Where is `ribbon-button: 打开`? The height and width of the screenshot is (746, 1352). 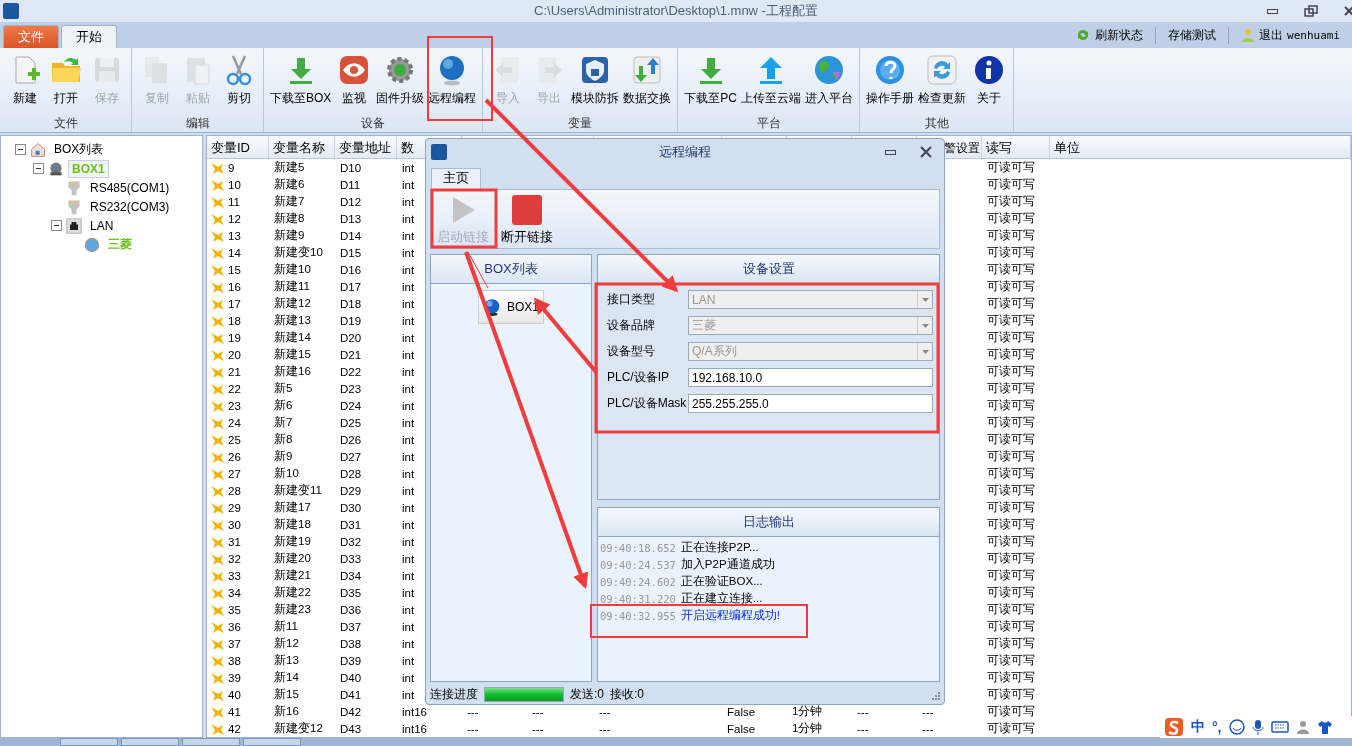
ribbon-button: 打开 is located at coordinates (65, 81).